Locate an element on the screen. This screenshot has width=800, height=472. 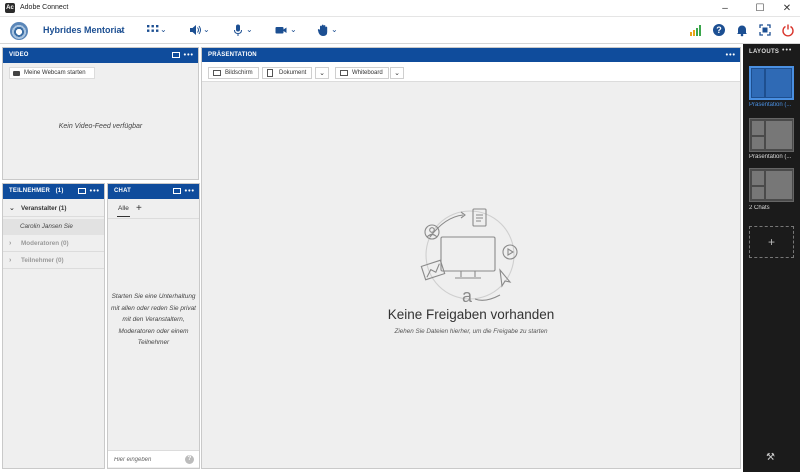
layouts-panel is located at coordinates (771, 258).